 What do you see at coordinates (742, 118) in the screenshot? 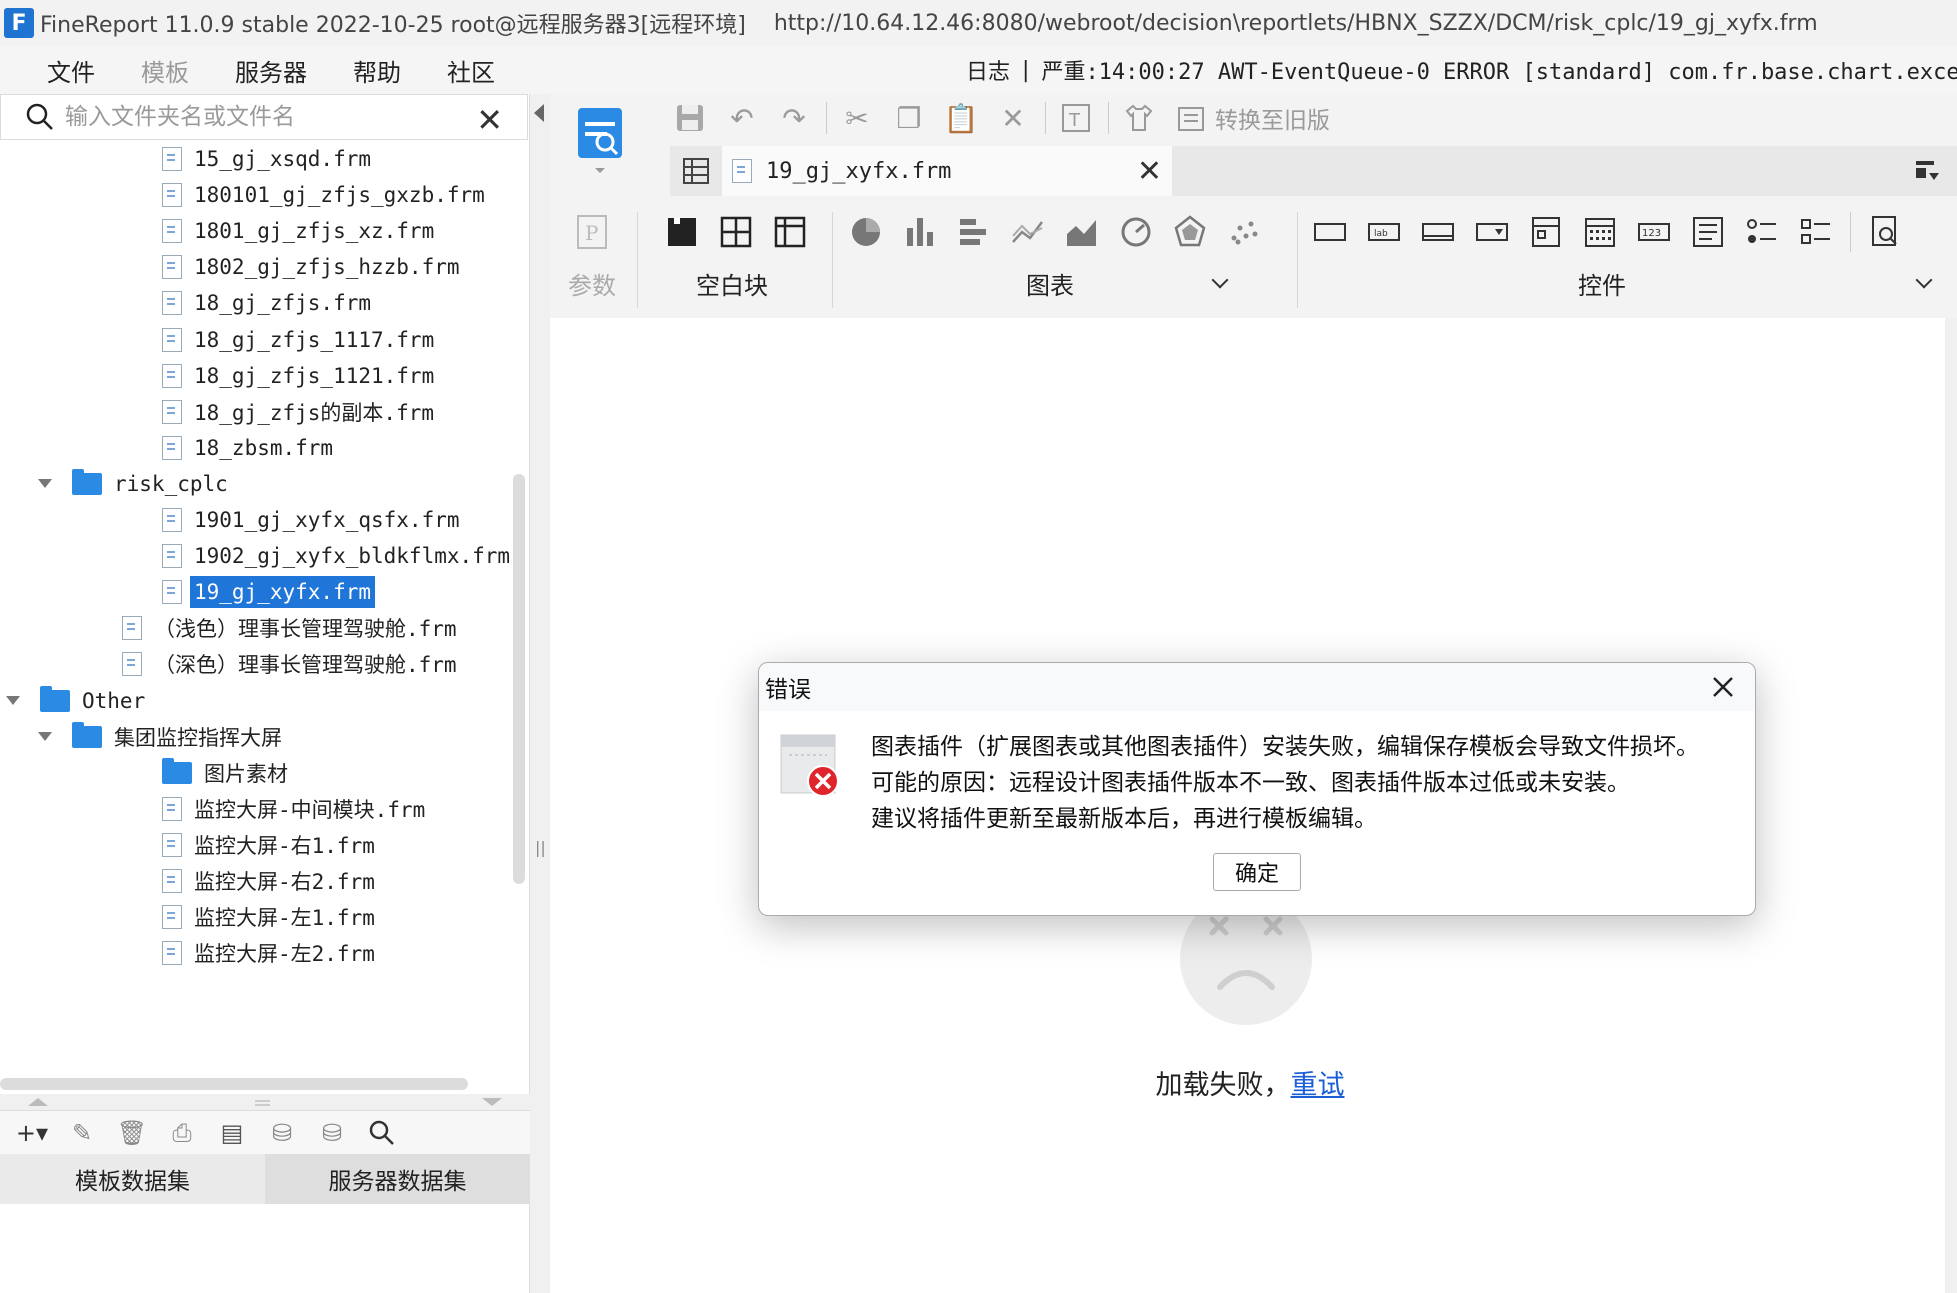
I see `undo-icon: ↶` at bounding box center [742, 118].